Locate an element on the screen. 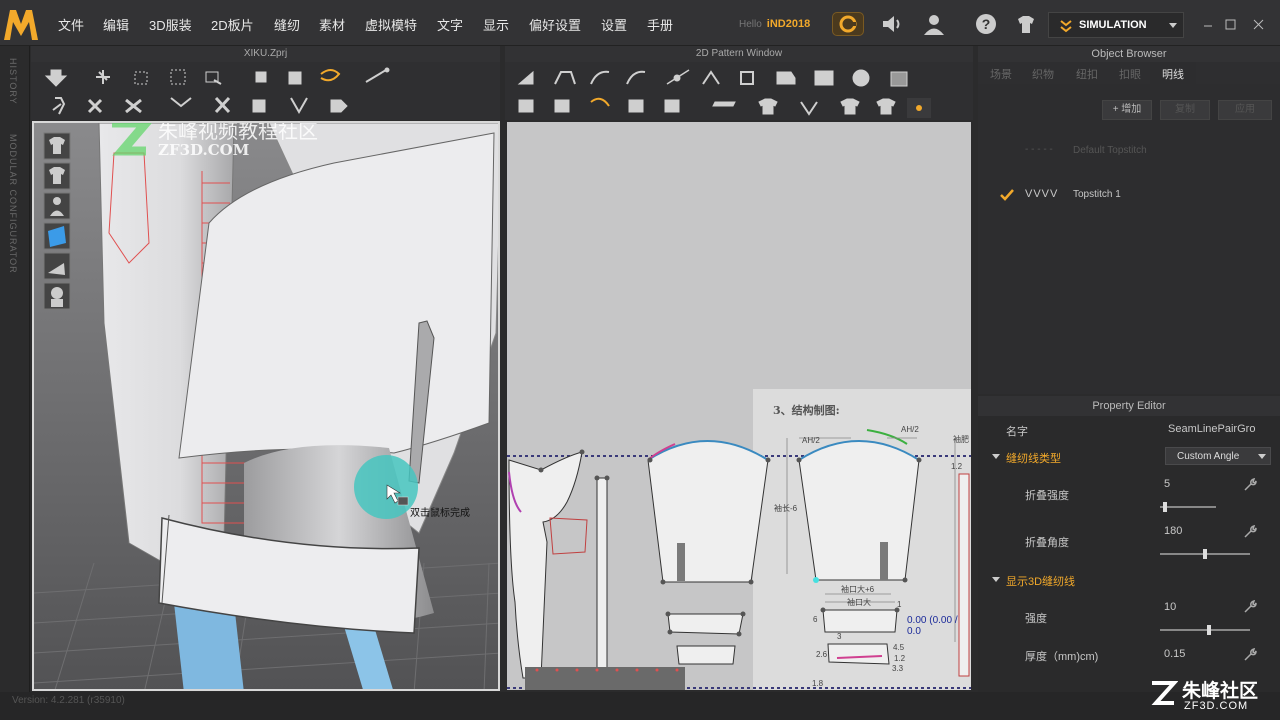 The height and width of the screenshot is (720, 1280). help-icon: ? is located at coordinates (986, 24).